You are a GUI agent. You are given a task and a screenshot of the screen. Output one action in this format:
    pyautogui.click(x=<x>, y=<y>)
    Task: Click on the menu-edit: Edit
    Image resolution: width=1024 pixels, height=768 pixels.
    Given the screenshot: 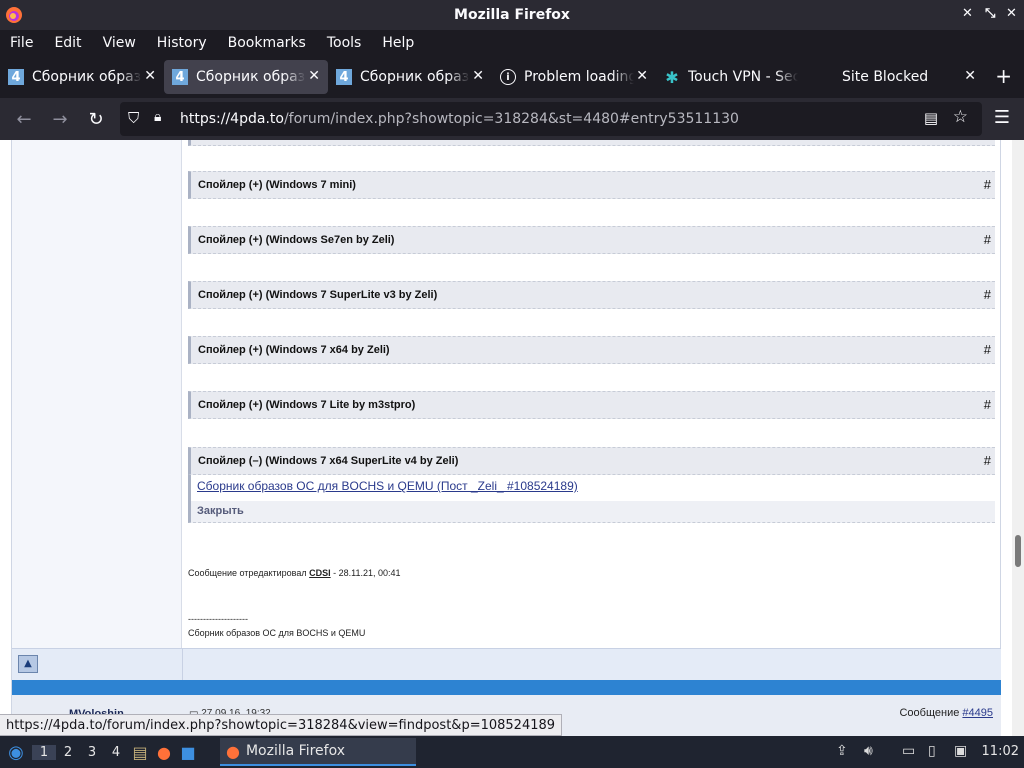 What is the action you would take?
    pyautogui.click(x=68, y=43)
    